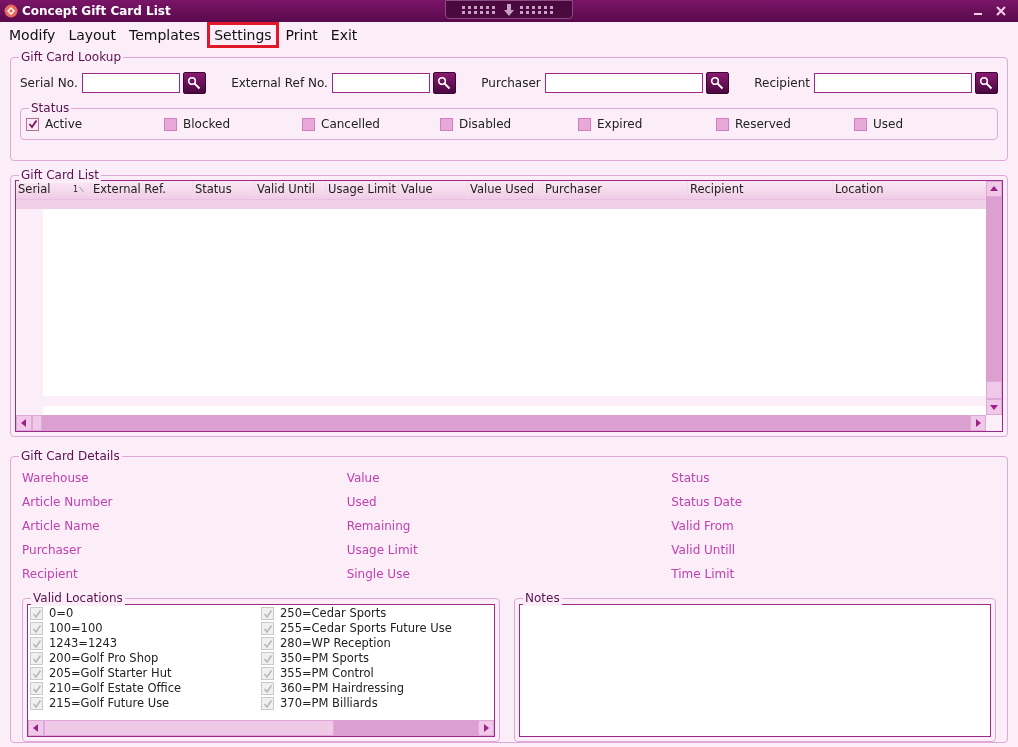  I want to click on detail-label: Warehouse, so click(56, 478).